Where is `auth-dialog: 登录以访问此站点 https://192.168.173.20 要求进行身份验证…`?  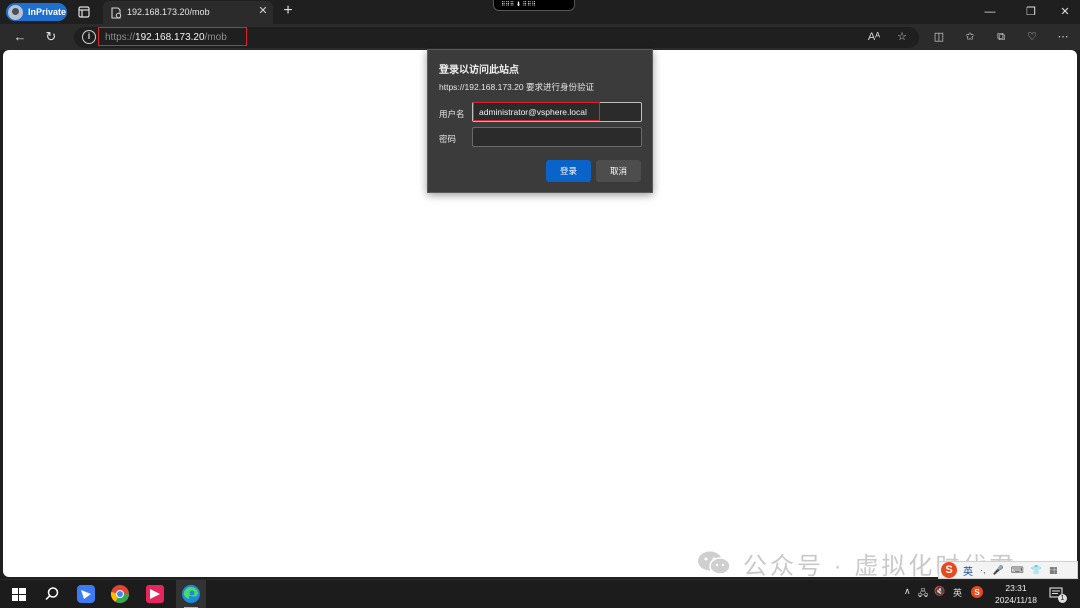
auth-dialog: 登录以访问此站点 https://192.168.173.20 要求进行身份验证… is located at coordinates (540, 121).